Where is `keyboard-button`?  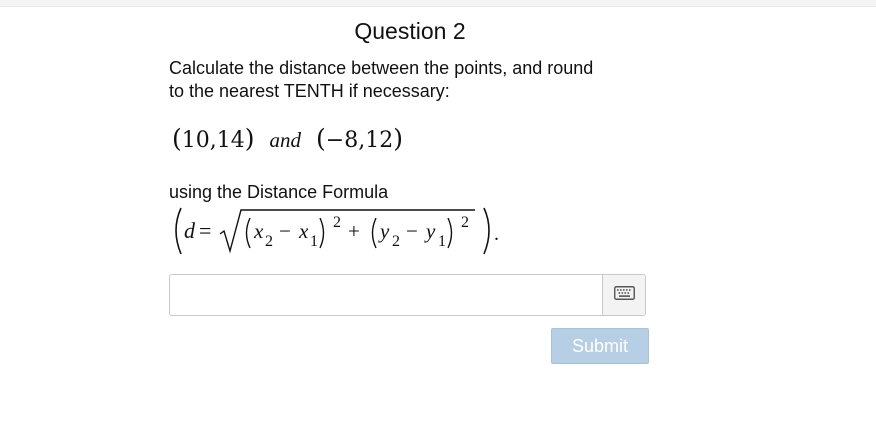 keyboard-button is located at coordinates (623, 295).